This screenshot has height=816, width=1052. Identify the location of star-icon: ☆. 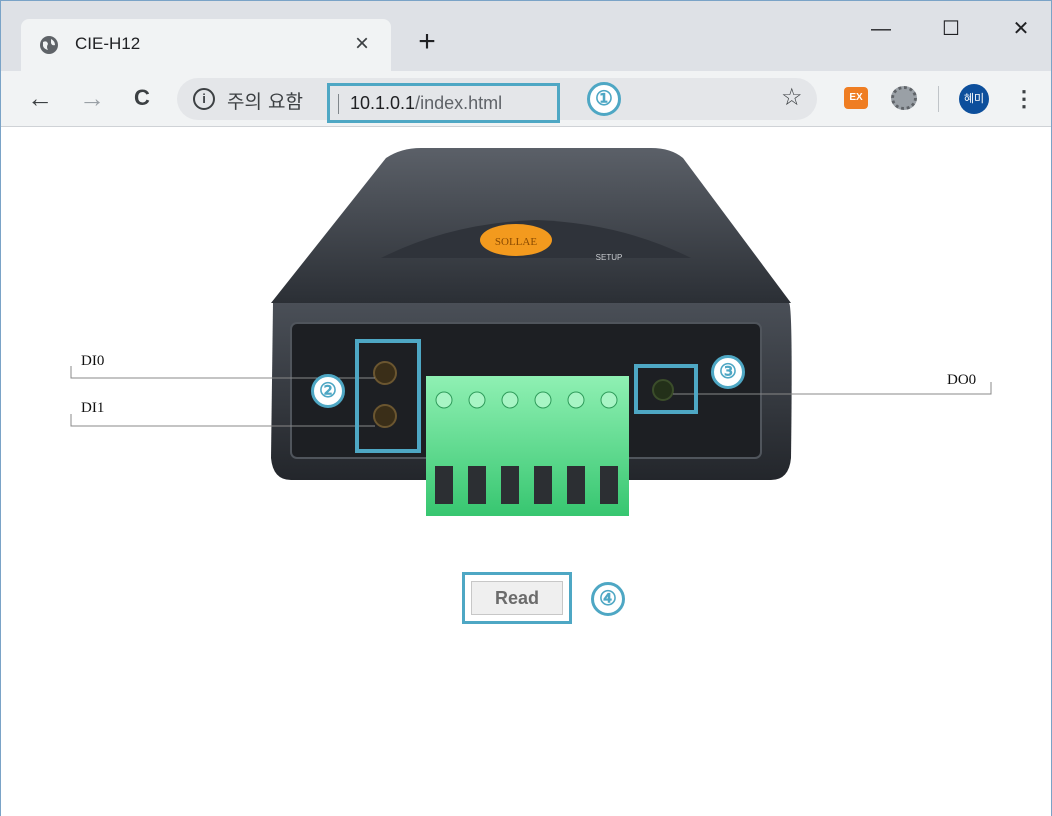
(792, 97).